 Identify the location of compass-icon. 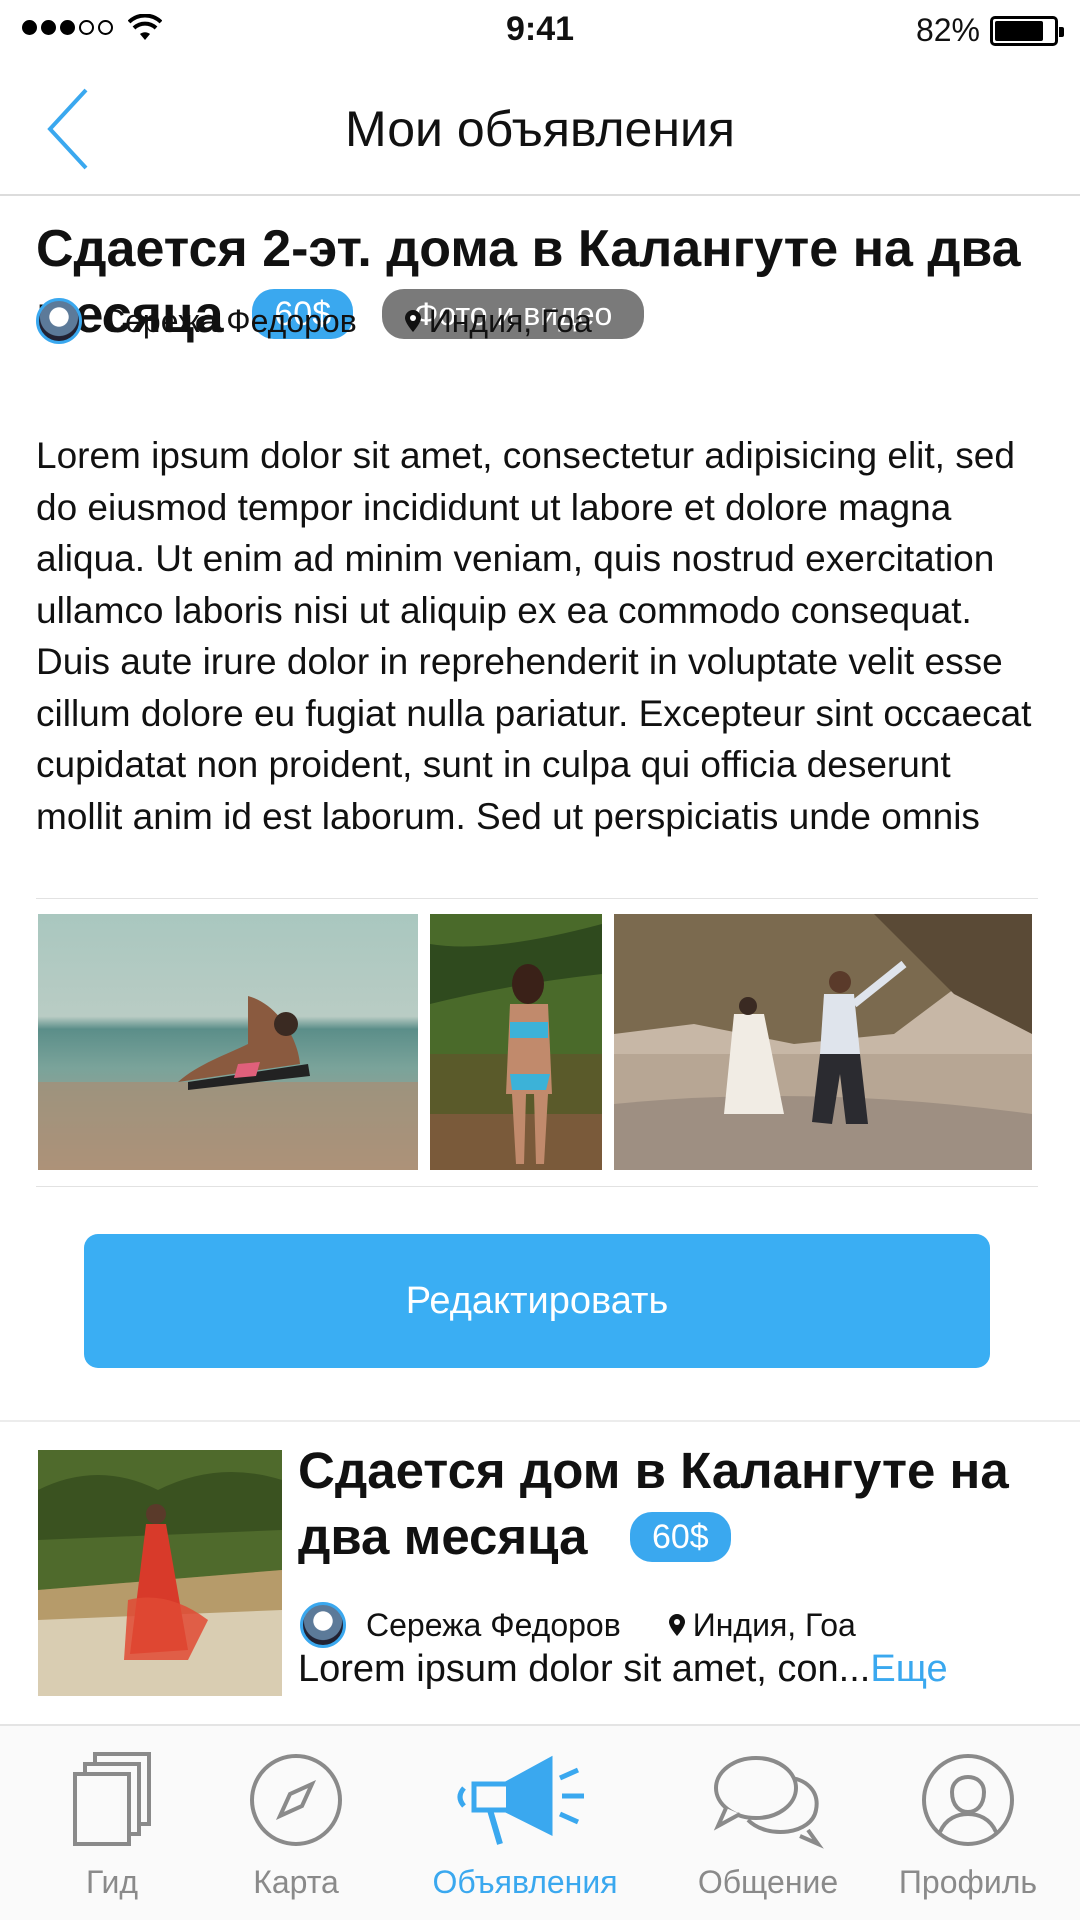
(296, 1800).